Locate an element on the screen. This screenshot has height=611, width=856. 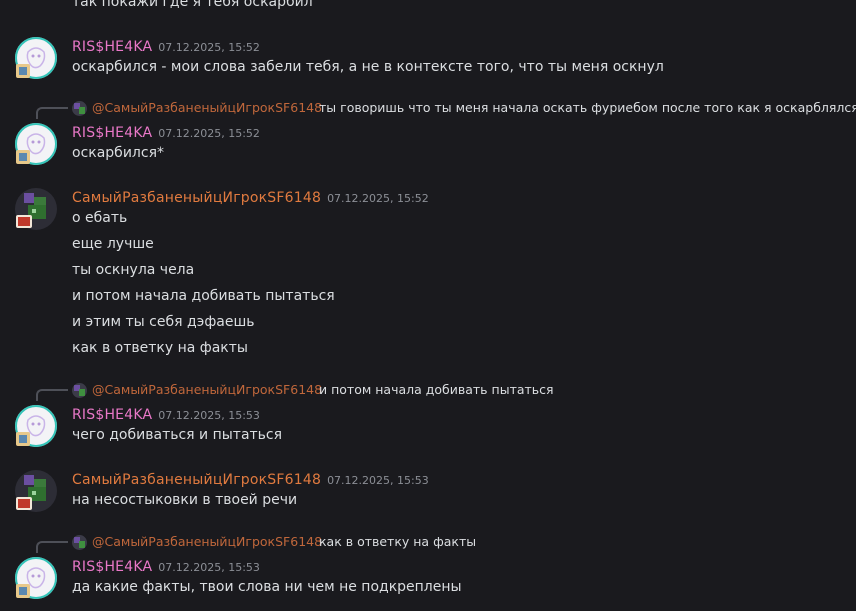
message-text: о ебать is located at coordinates (100, 218).